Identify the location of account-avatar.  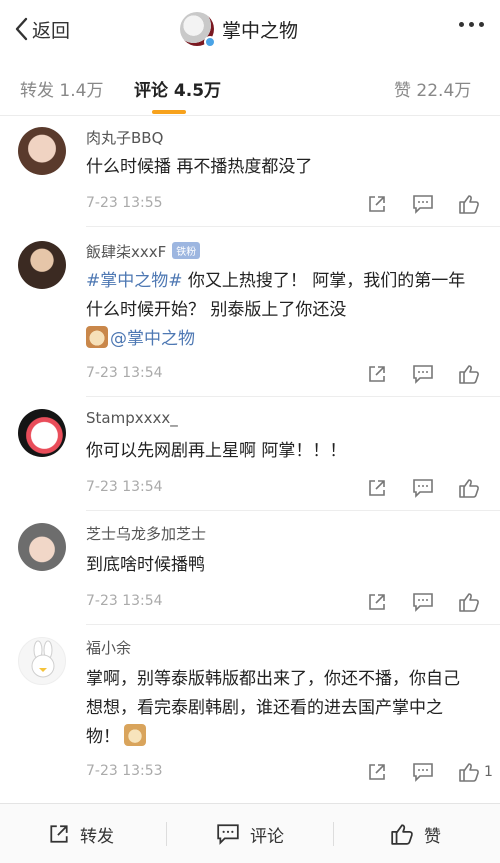
(198, 30).